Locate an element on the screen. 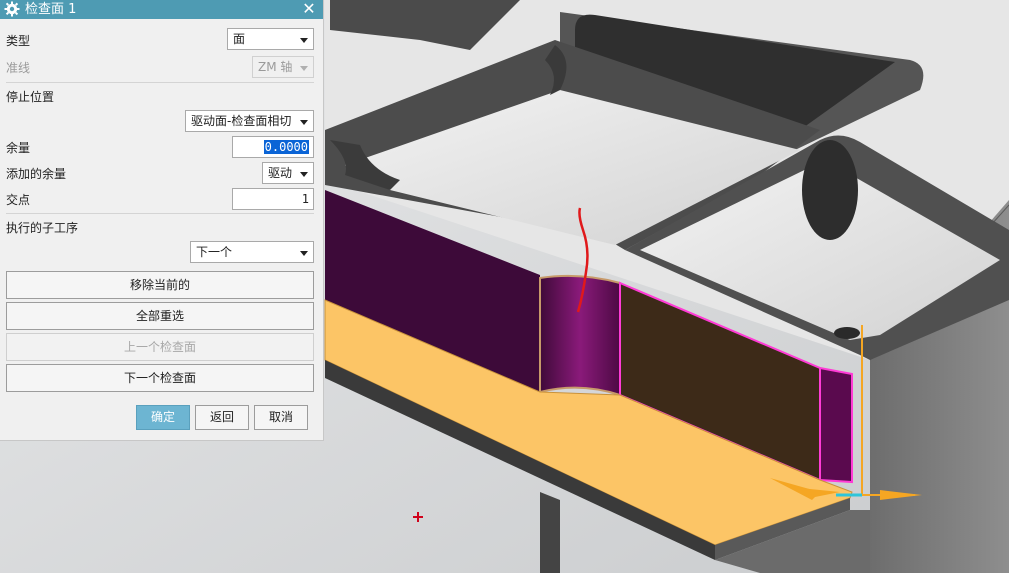 The width and height of the screenshot is (1009, 573). subop-label: 执行的子工序 is located at coordinates (42, 228).